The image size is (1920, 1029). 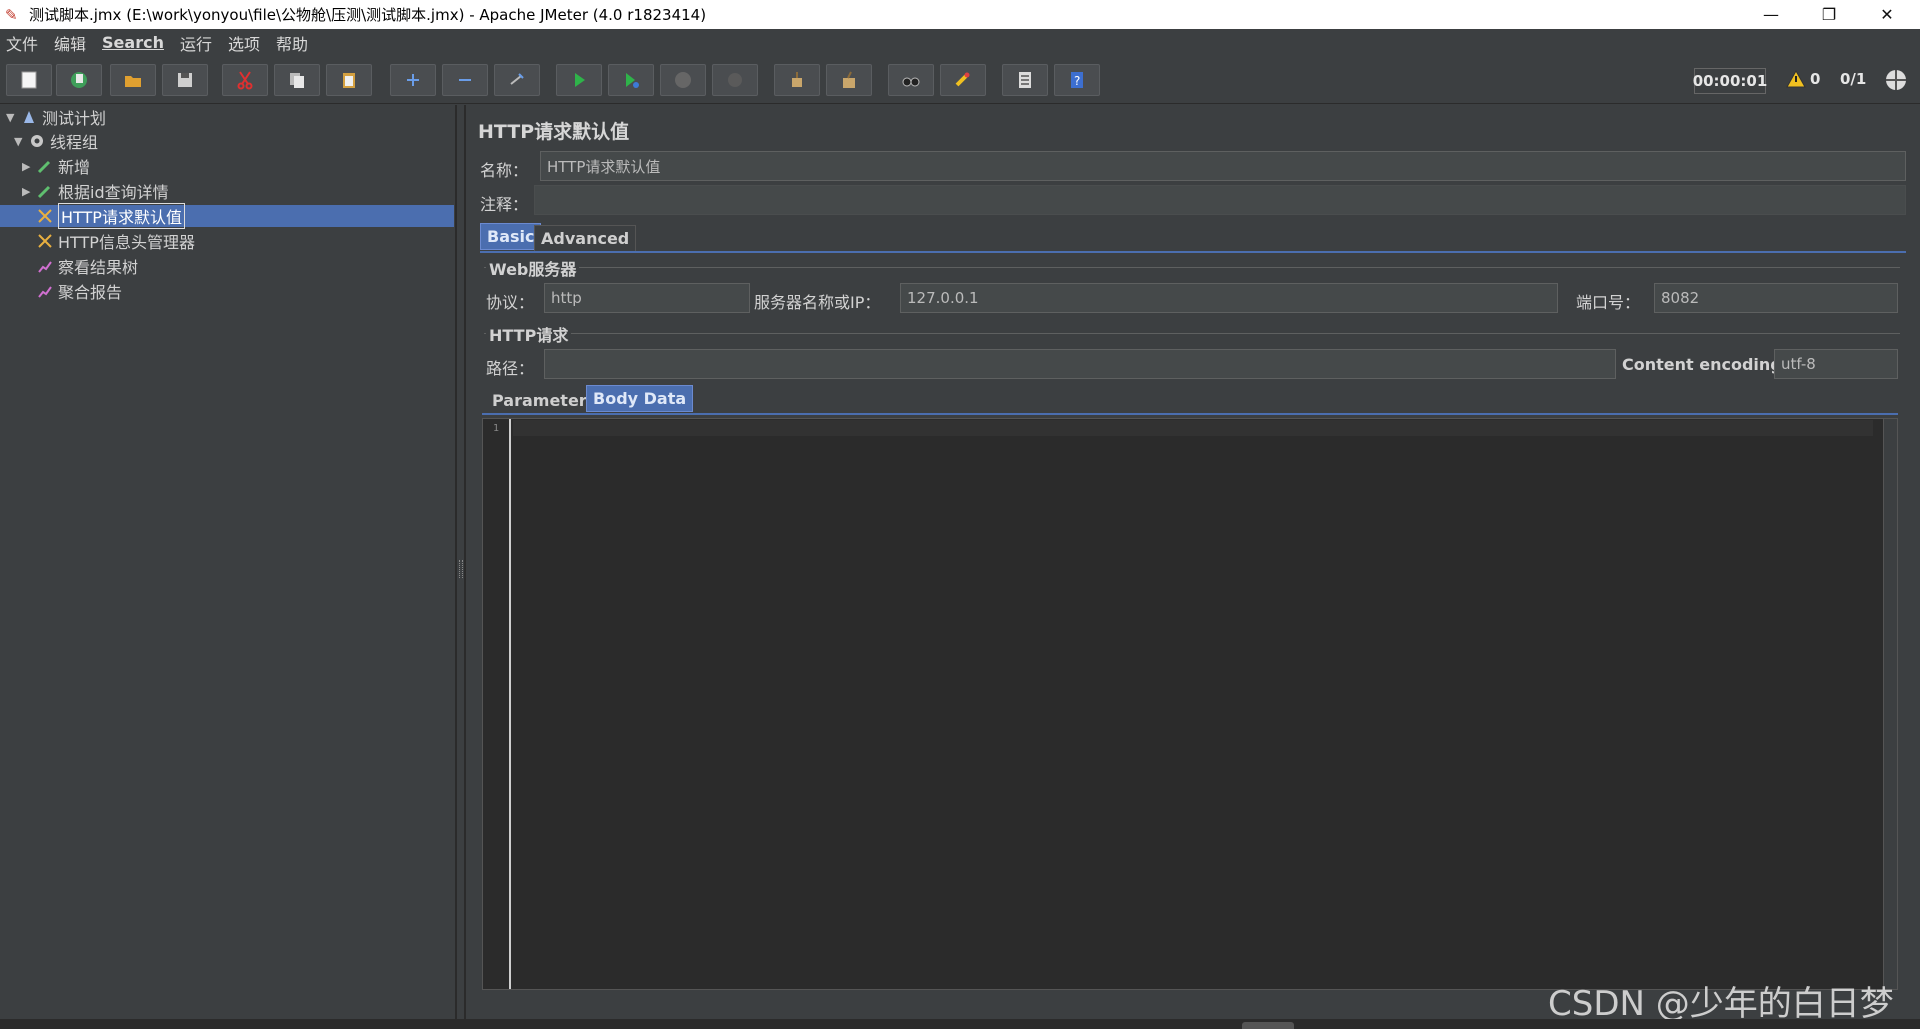 I want to click on editor-scrollbar, so click(x=1890, y=704).